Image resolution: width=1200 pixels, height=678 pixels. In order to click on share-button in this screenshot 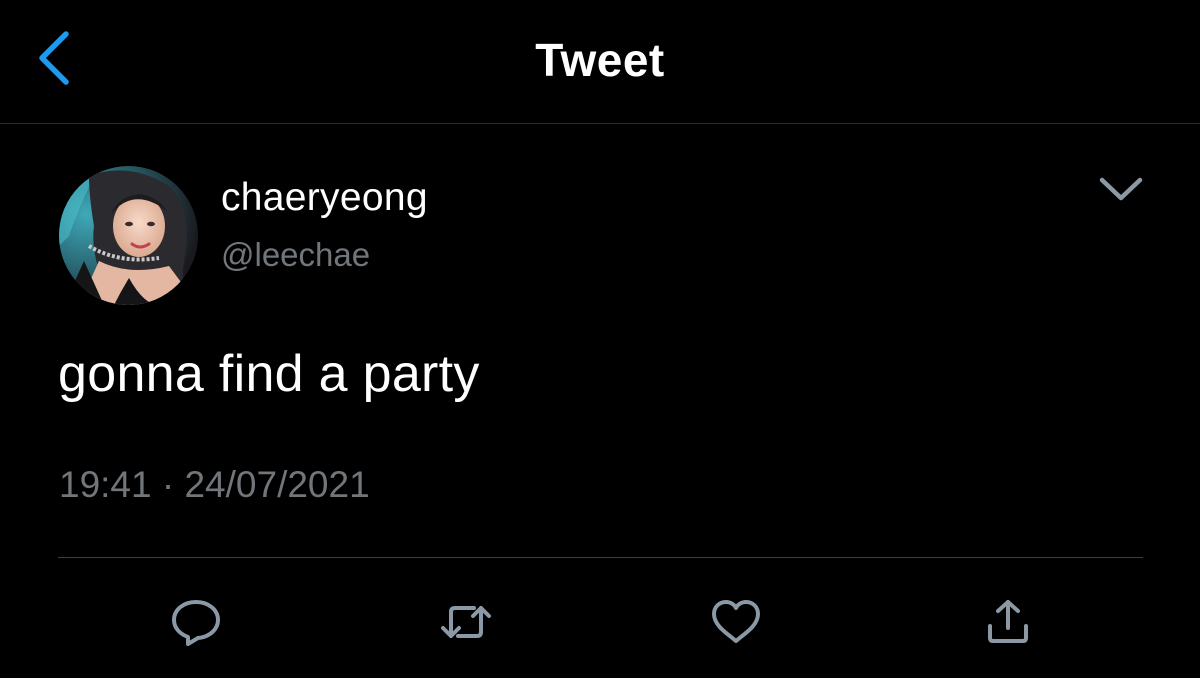, I will do `click(1008, 622)`.